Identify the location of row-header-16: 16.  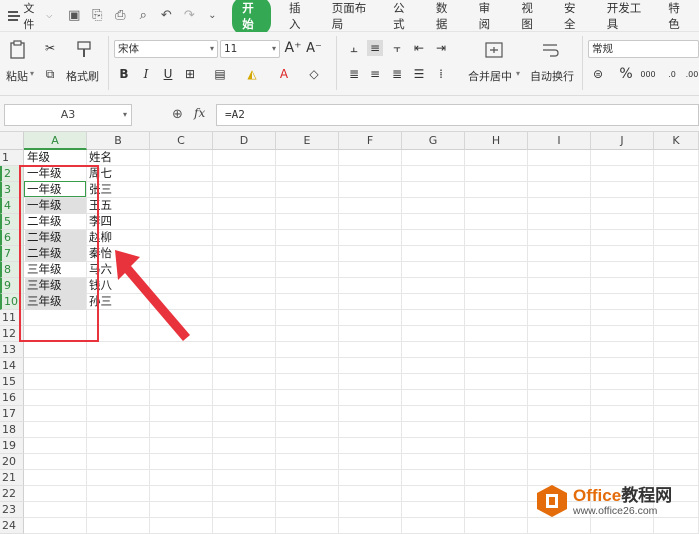
(12, 398).